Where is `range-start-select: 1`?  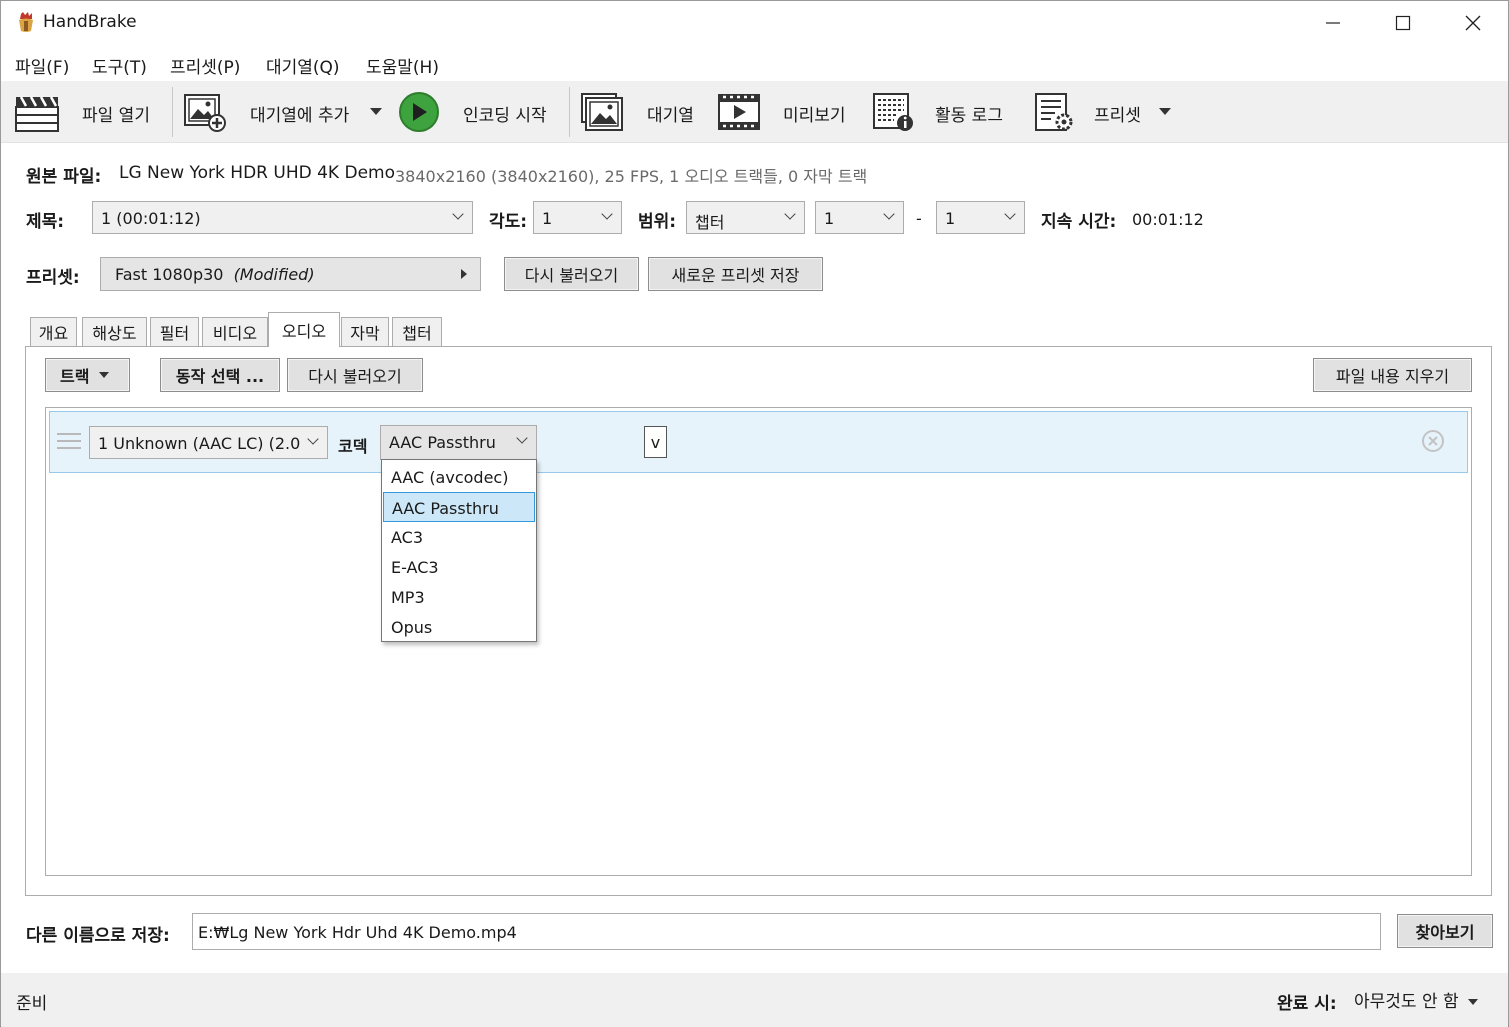
range-start-select: 1 is located at coordinates (859, 217).